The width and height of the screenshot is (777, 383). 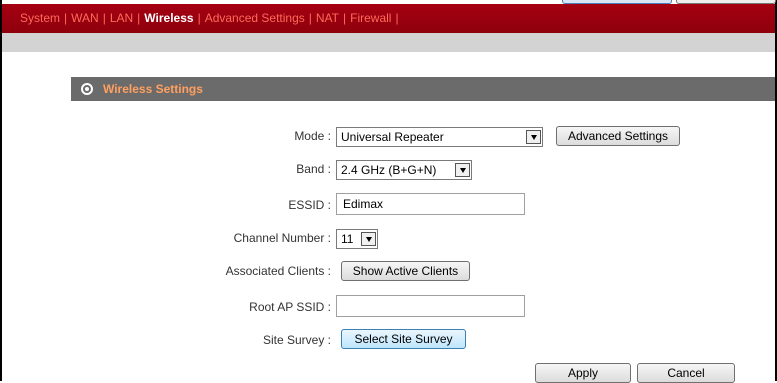 I want to click on advanced-settings-button: Advanced Settings, so click(x=618, y=136).